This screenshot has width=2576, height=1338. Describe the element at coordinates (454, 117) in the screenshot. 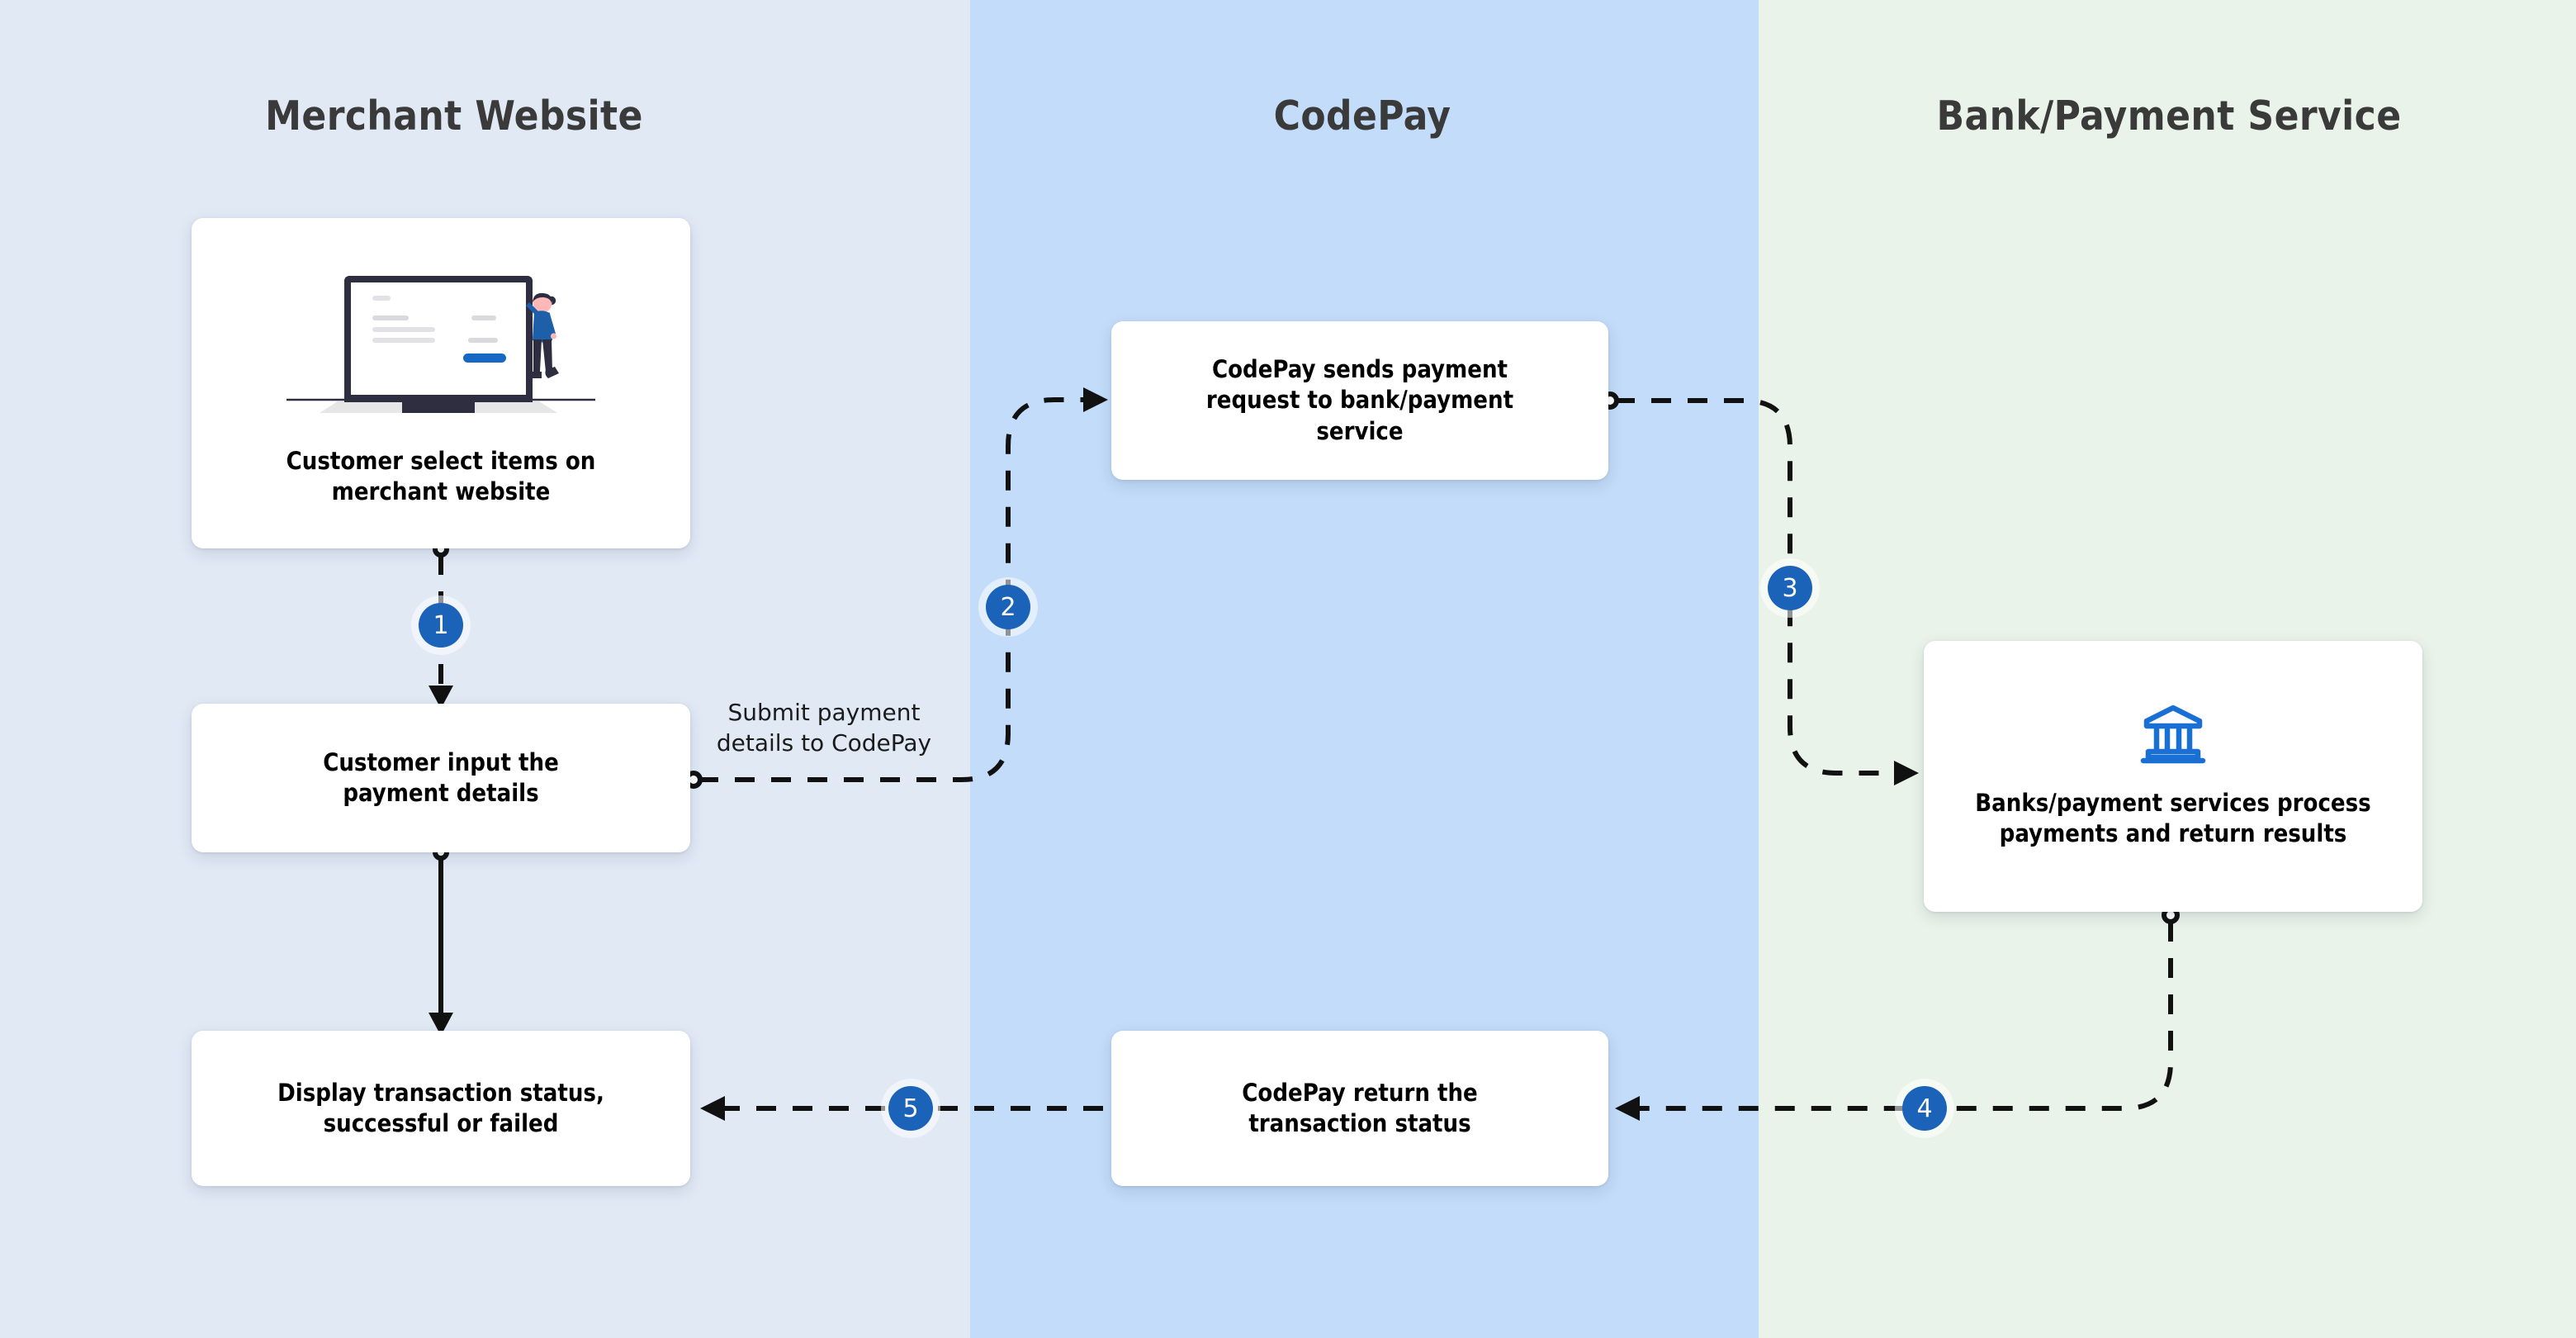

I see `lane-title-merchant-website: Merchant Website` at that location.